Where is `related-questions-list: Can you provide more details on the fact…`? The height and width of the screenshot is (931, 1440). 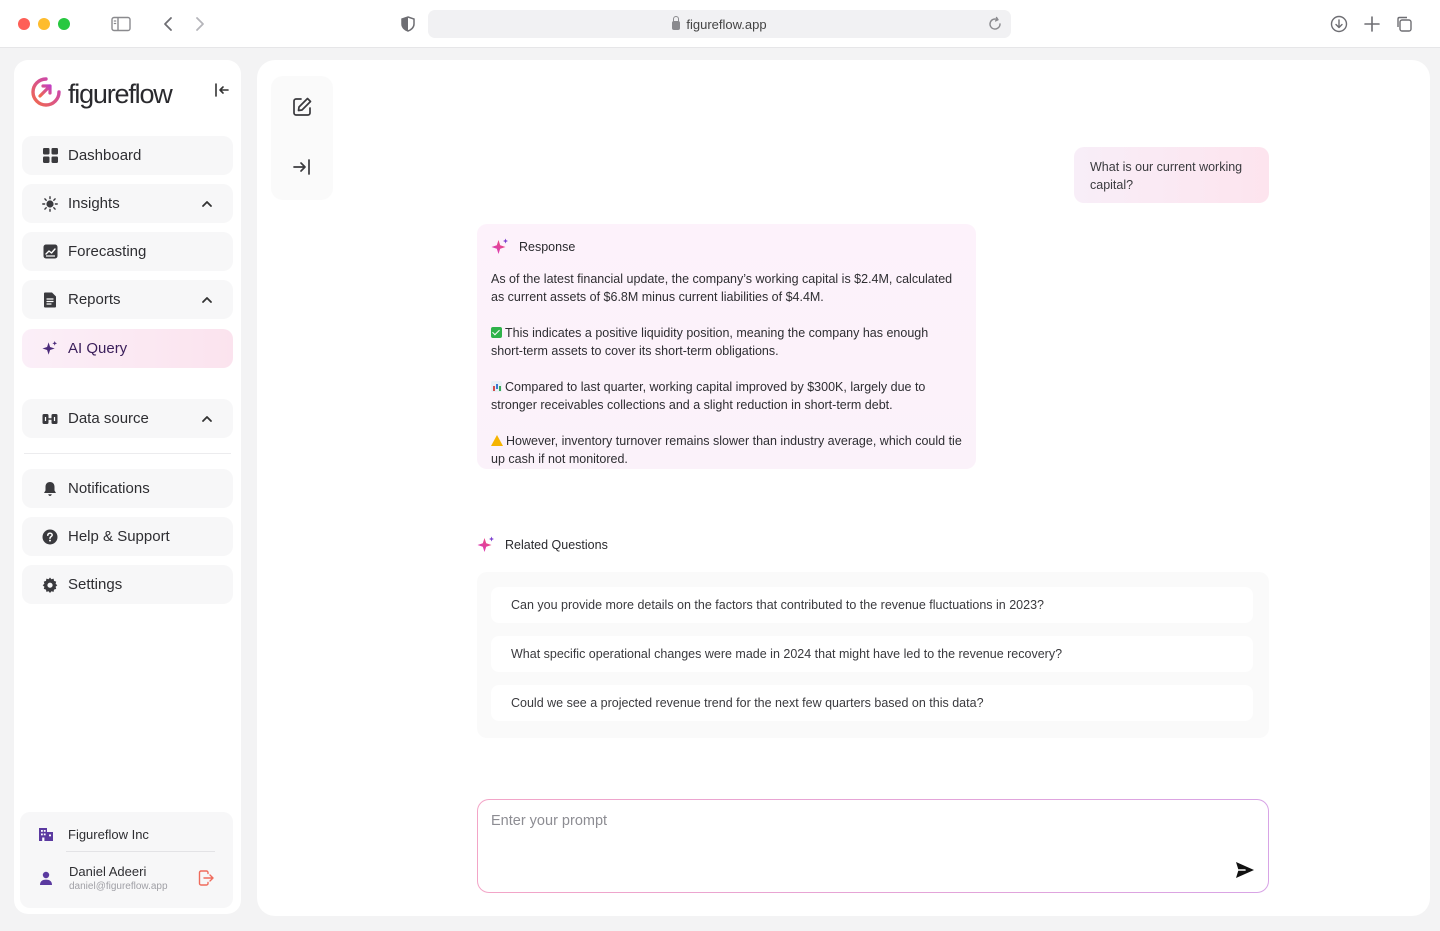 related-questions-list: Can you provide more details on the fact… is located at coordinates (873, 655).